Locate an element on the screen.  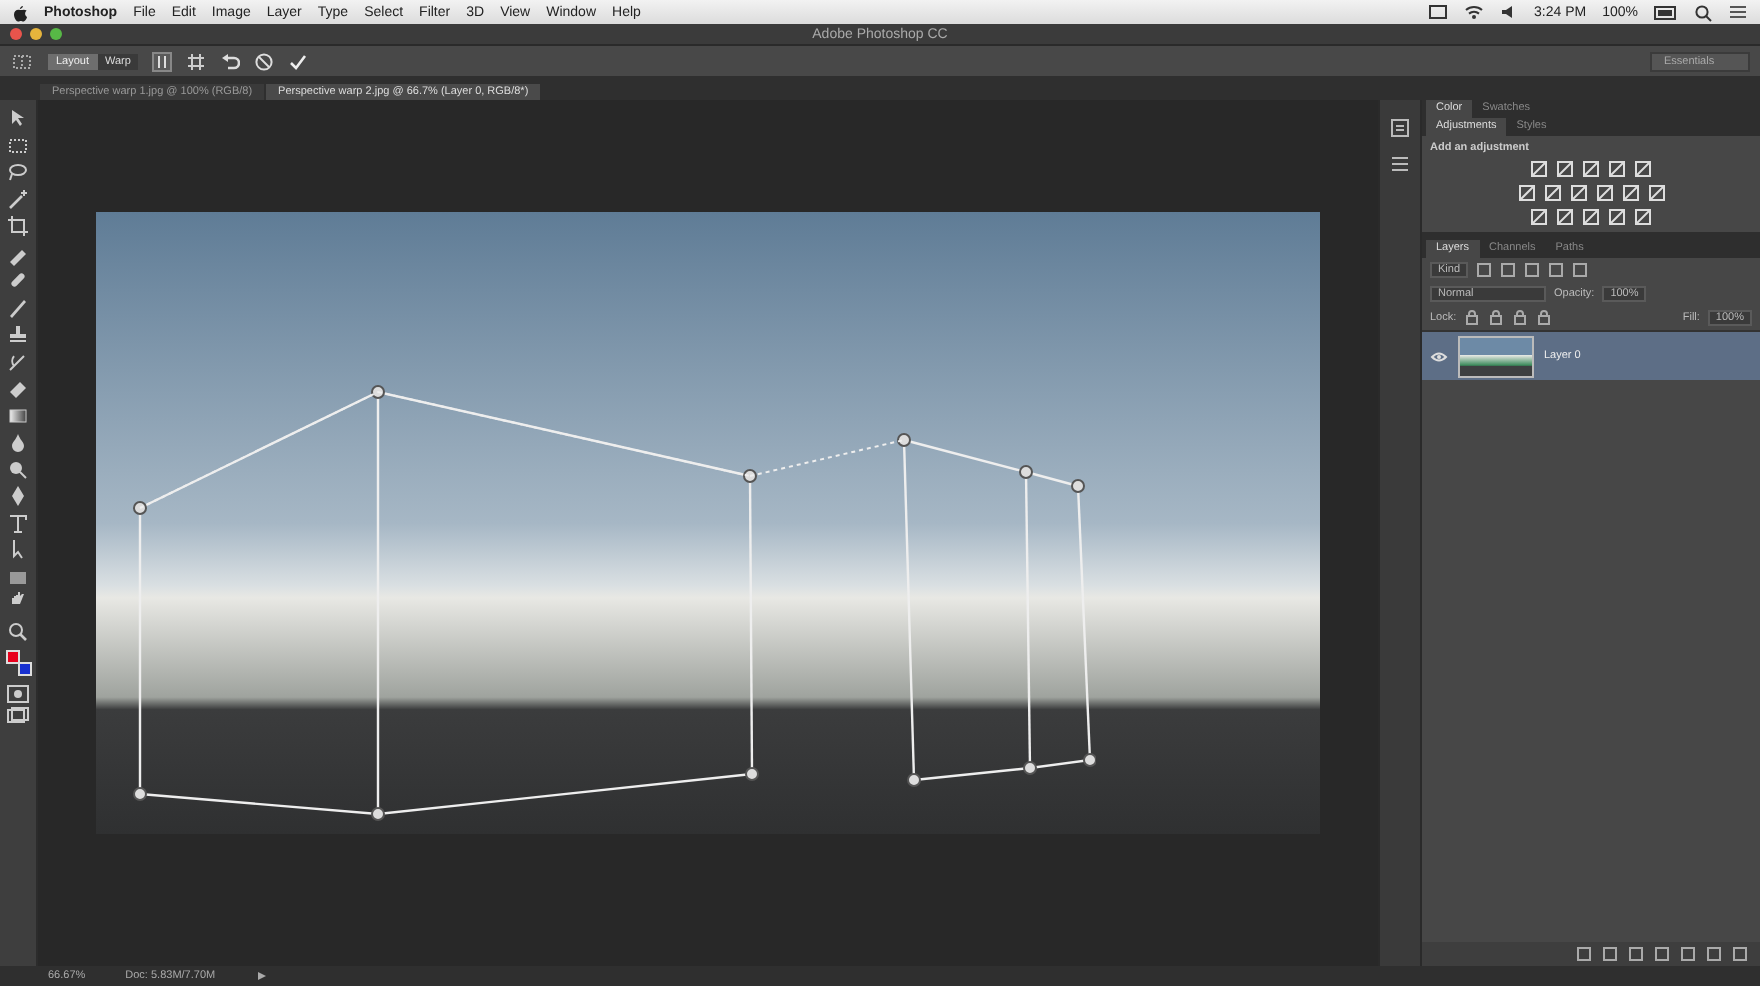
history-brush-icon is located at coordinates (18, 361).